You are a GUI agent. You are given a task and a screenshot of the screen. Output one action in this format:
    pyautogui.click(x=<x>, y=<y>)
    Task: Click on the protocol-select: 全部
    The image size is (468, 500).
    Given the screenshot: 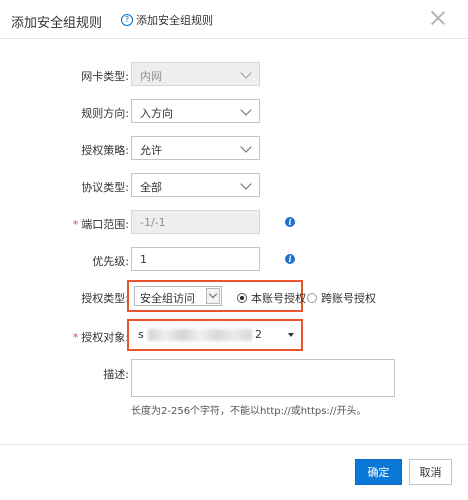 What is the action you would take?
    pyautogui.click(x=195, y=185)
    